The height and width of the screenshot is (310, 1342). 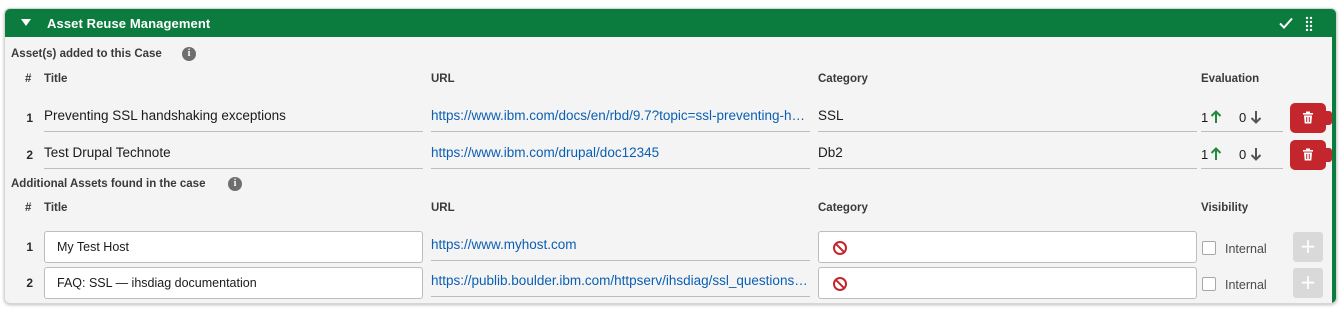 What do you see at coordinates (86, 54) in the screenshot?
I see `added-assets-section-label: Asset(s) added to this Case` at bounding box center [86, 54].